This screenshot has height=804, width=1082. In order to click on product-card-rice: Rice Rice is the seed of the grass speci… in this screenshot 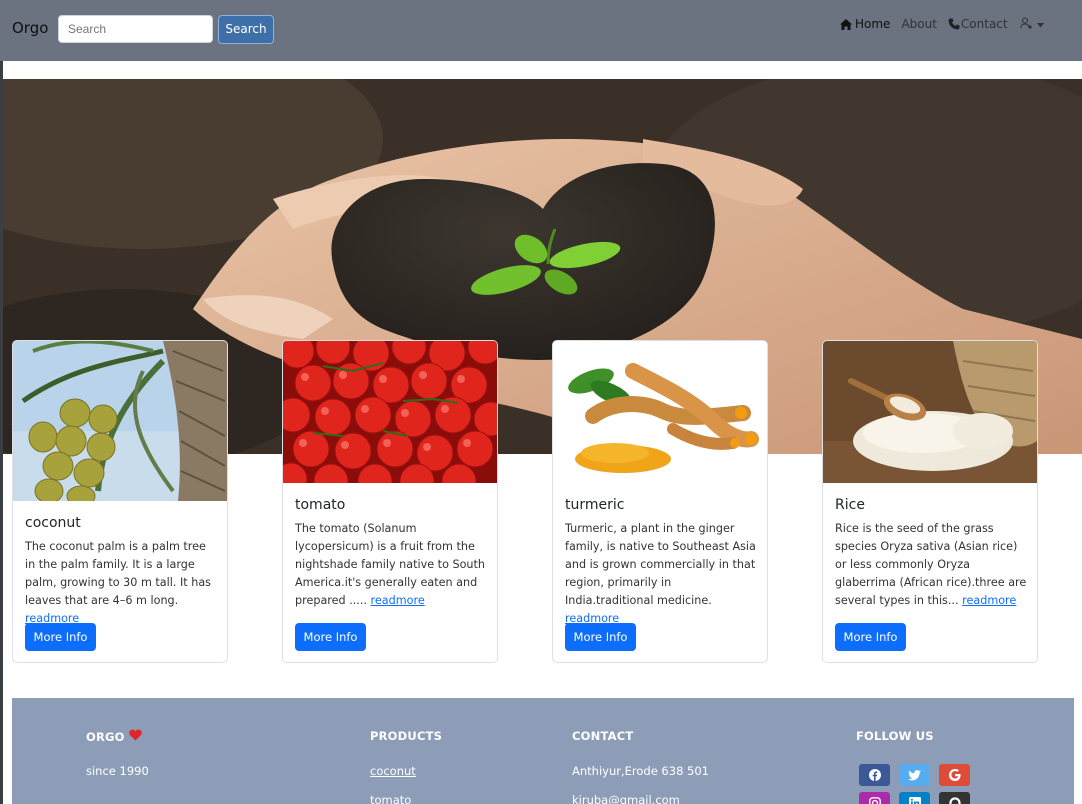, I will do `click(930, 501)`.